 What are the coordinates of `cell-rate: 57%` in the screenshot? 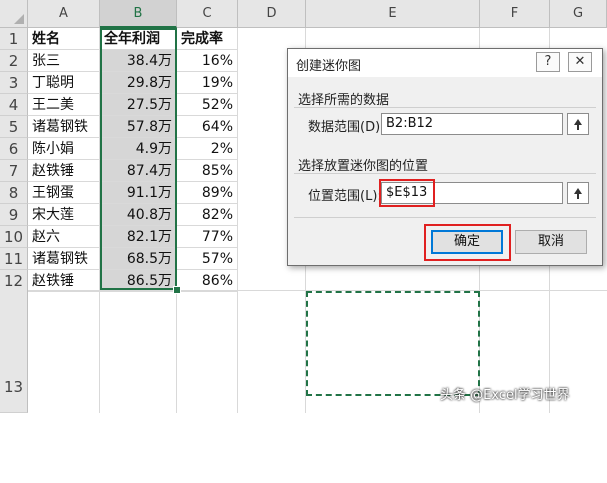 It's located at (207, 259).